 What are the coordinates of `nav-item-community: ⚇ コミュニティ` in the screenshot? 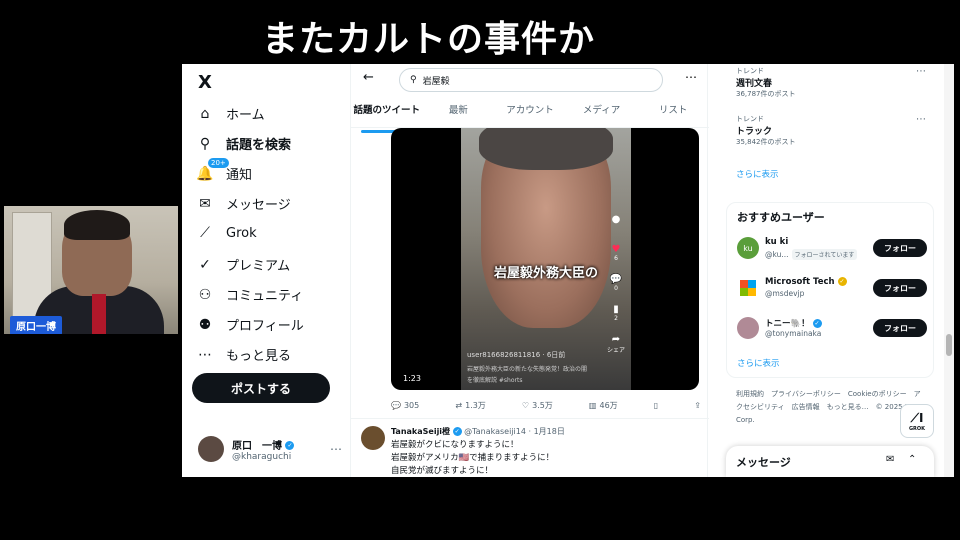 It's located at (250, 295).